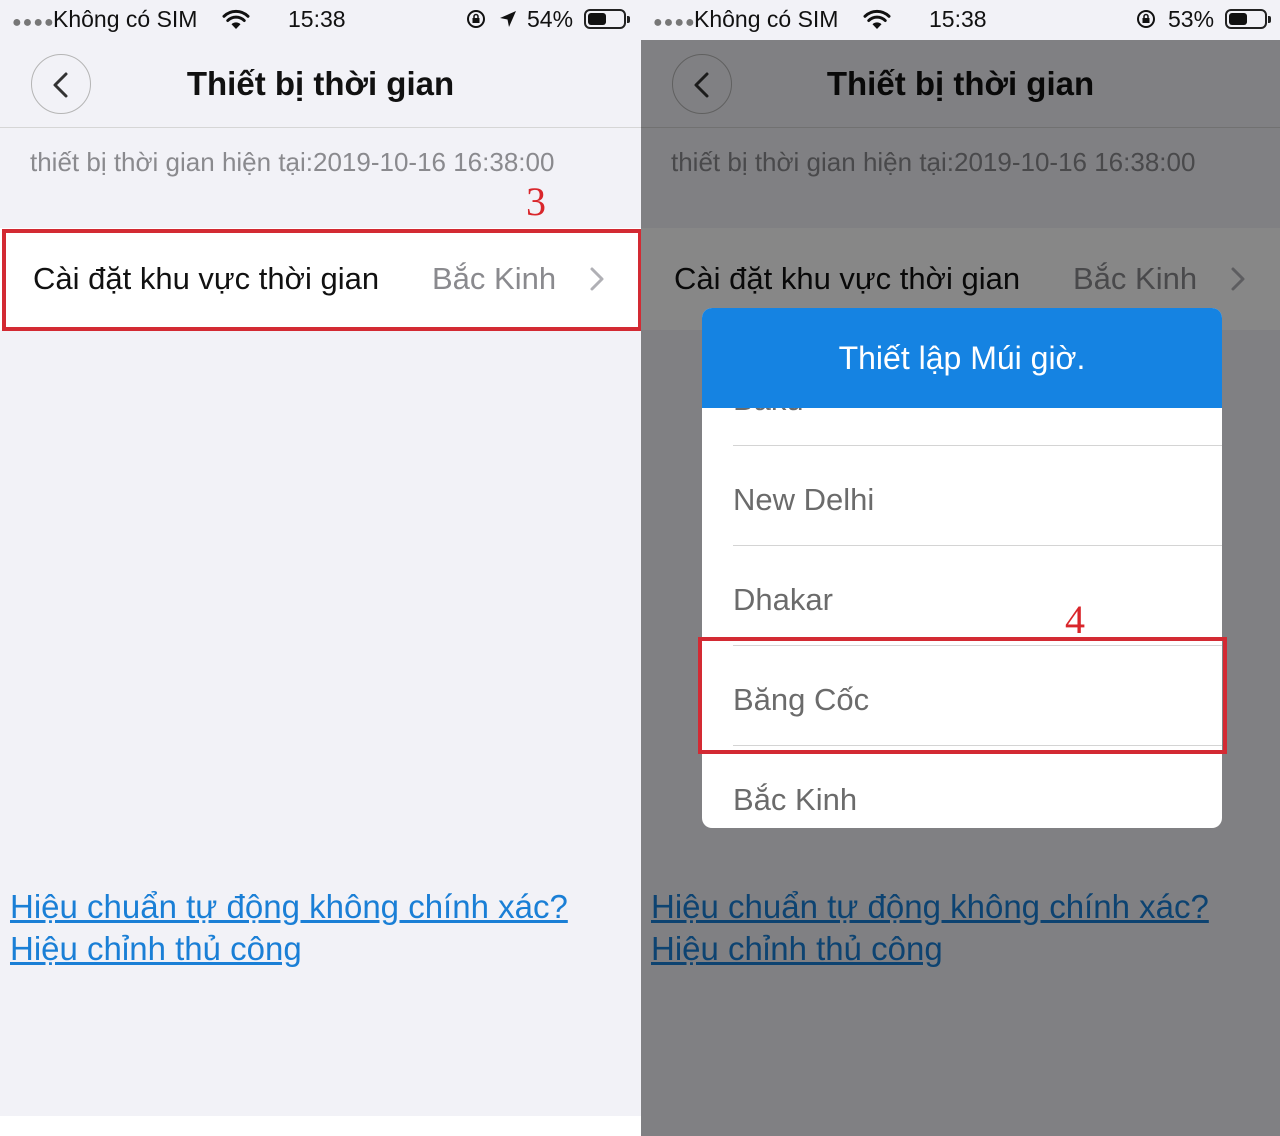 The image size is (1280, 1136). Describe the element at coordinates (768, 413) in the screenshot. I see `timezone-option-label: Baku` at that location.